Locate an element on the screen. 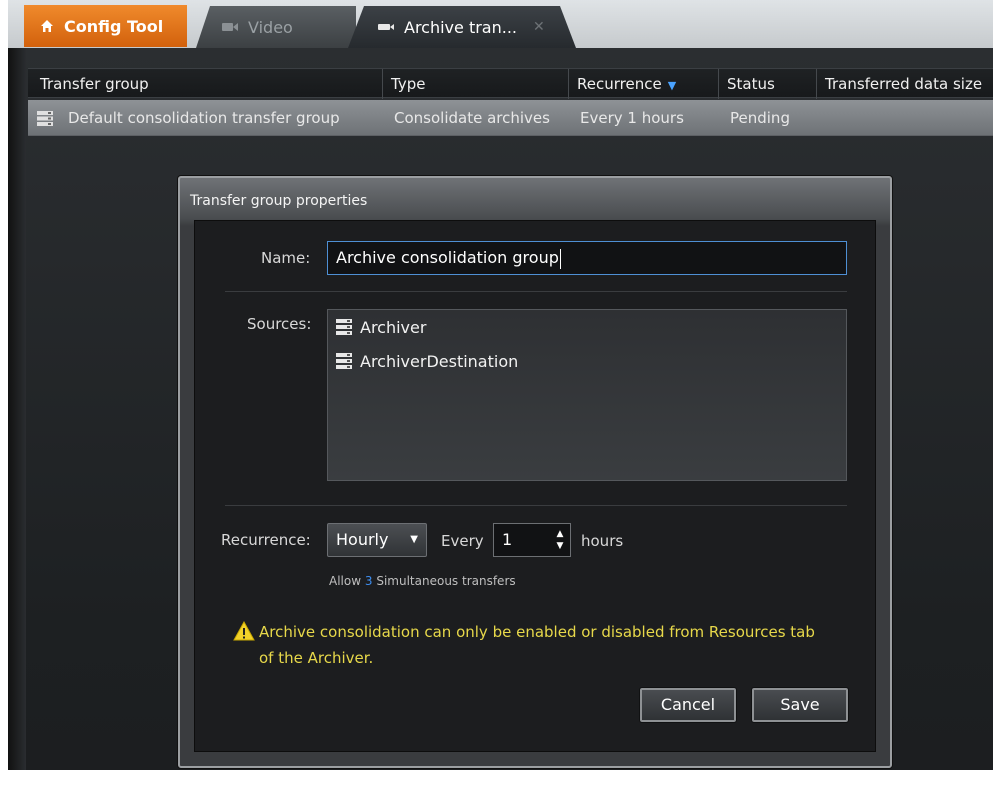 The image size is (993, 785). every-stepper: 1 ▲ ▼ is located at coordinates (532, 540).